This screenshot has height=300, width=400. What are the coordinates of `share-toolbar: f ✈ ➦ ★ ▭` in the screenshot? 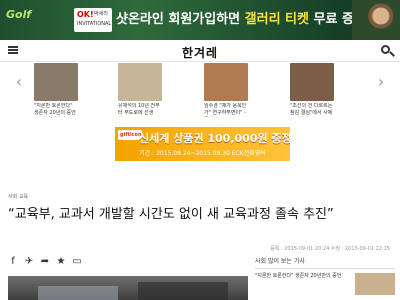 It's located at (44, 263).